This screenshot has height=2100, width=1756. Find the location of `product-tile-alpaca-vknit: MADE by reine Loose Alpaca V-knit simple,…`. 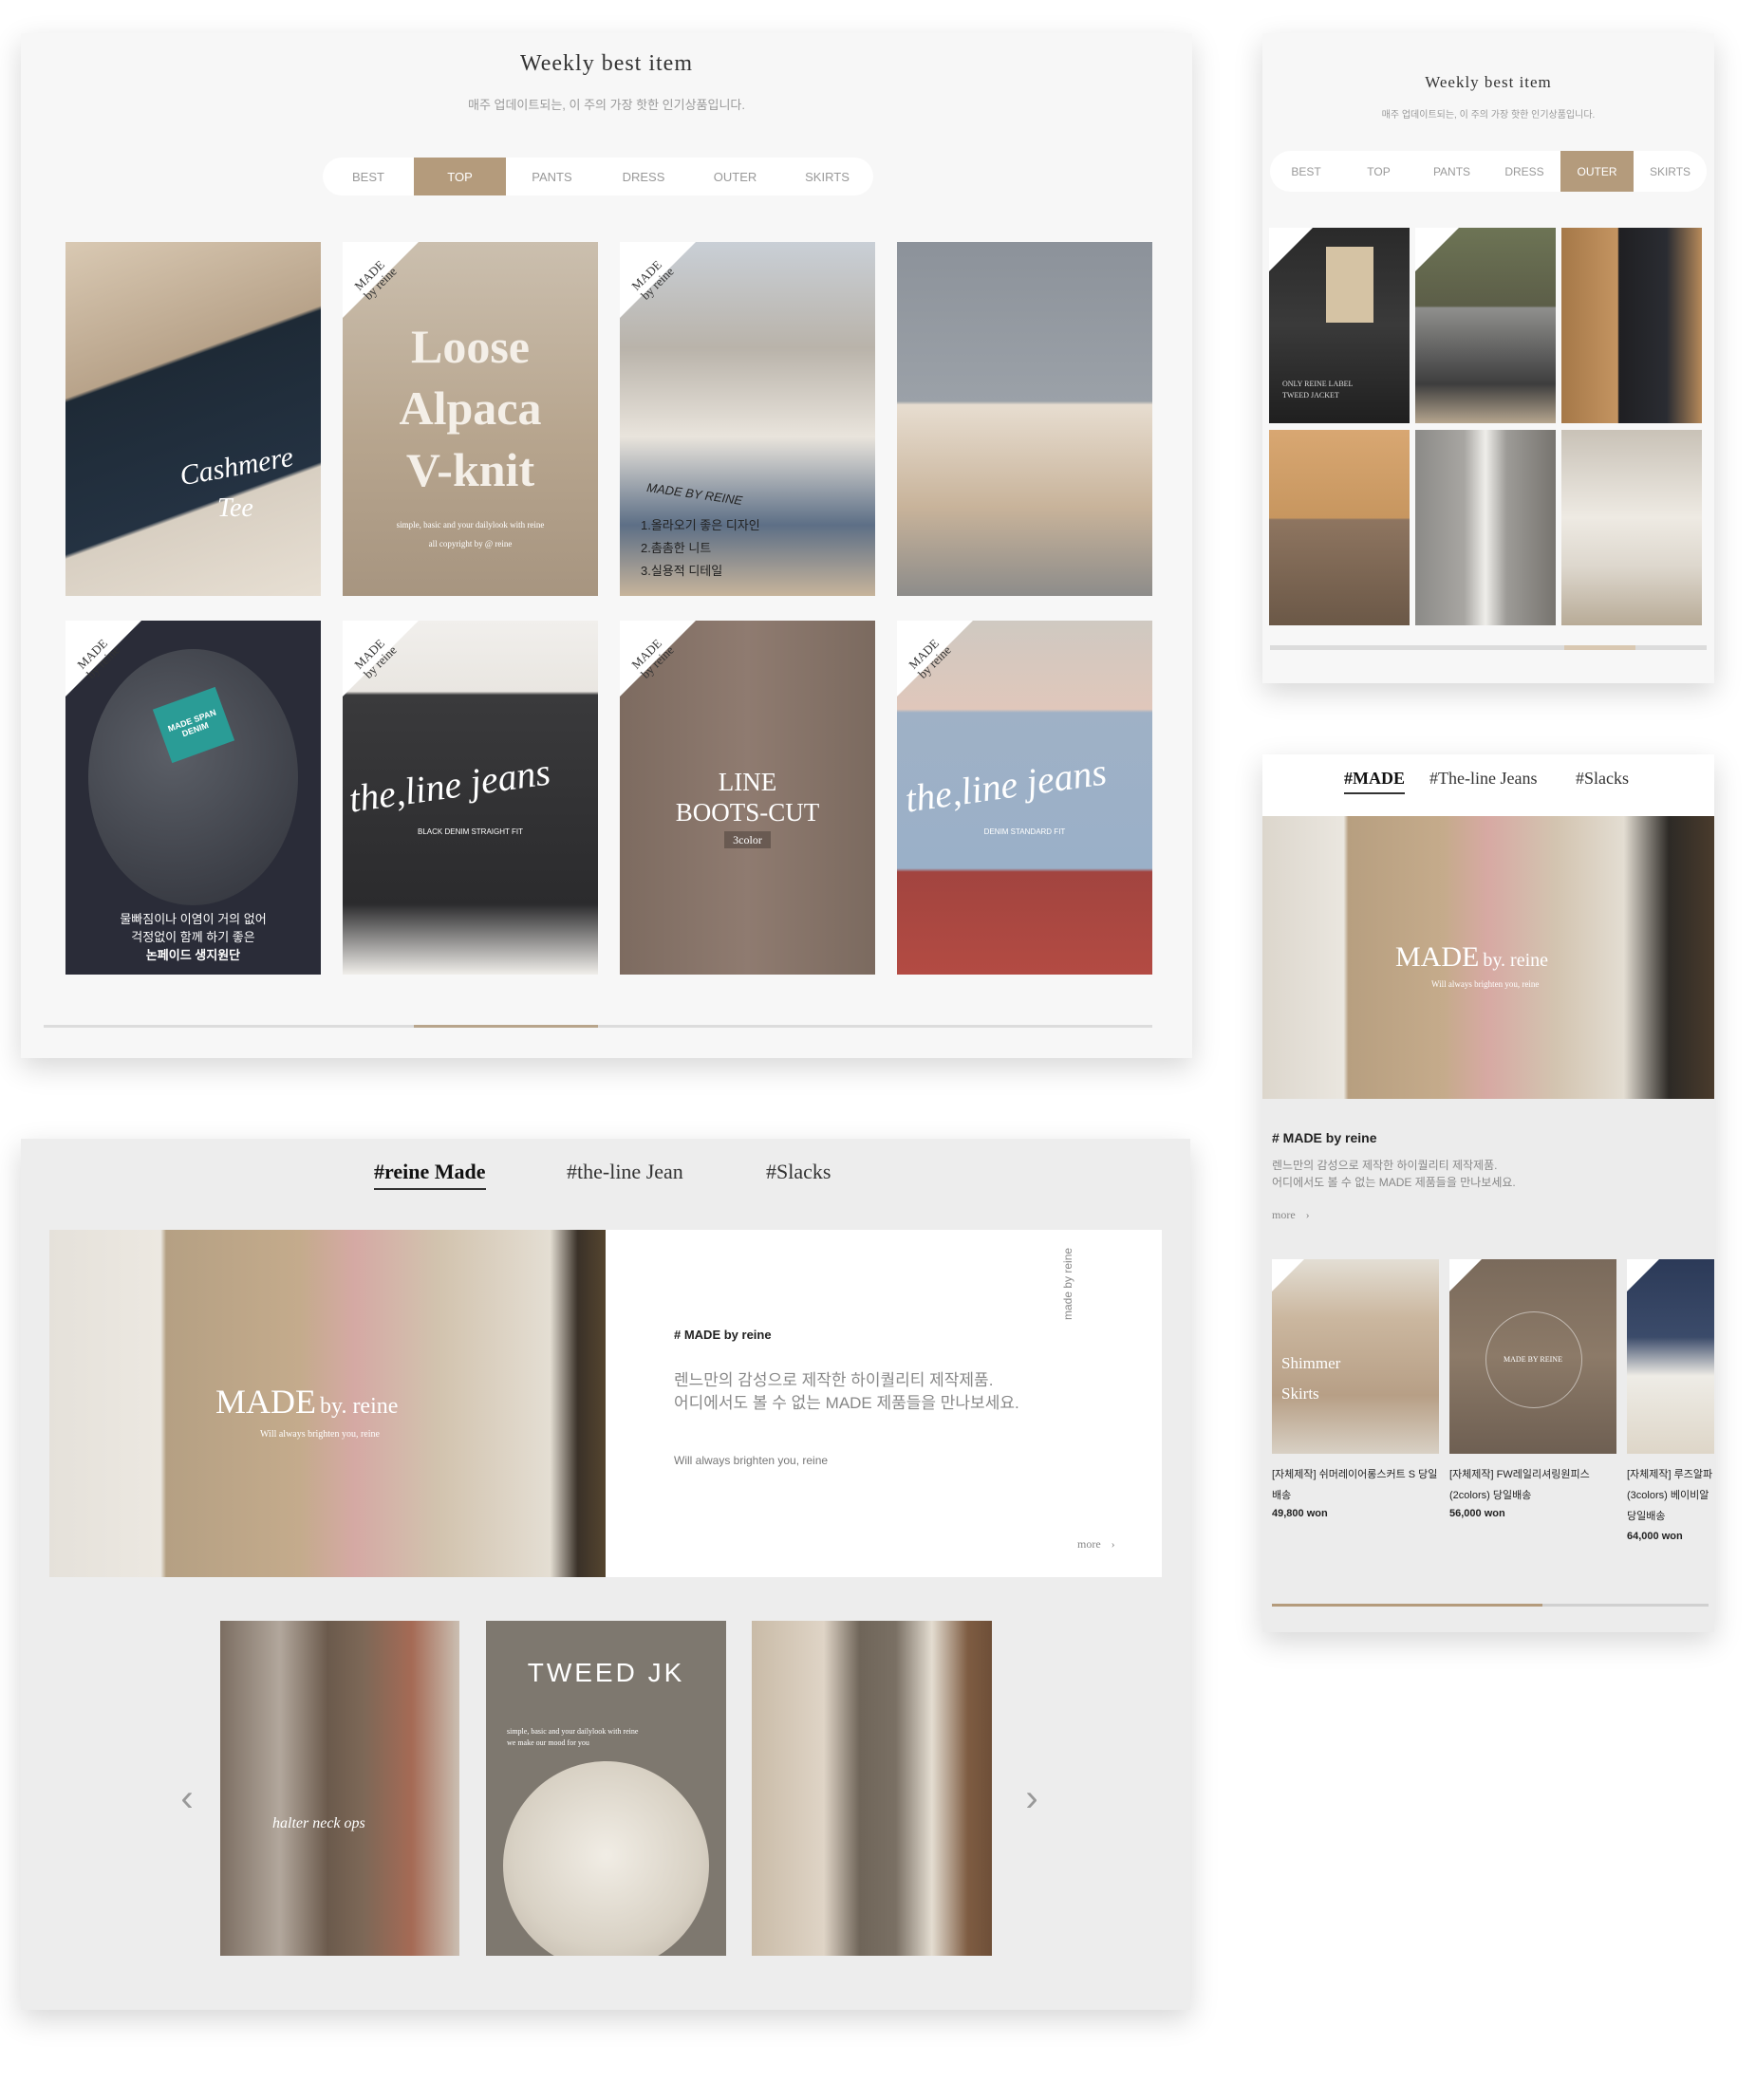

product-tile-alpaca-vknit: MADE by reine Loose Alpaca V-knit simple,… is located at coordinates (470, 419).